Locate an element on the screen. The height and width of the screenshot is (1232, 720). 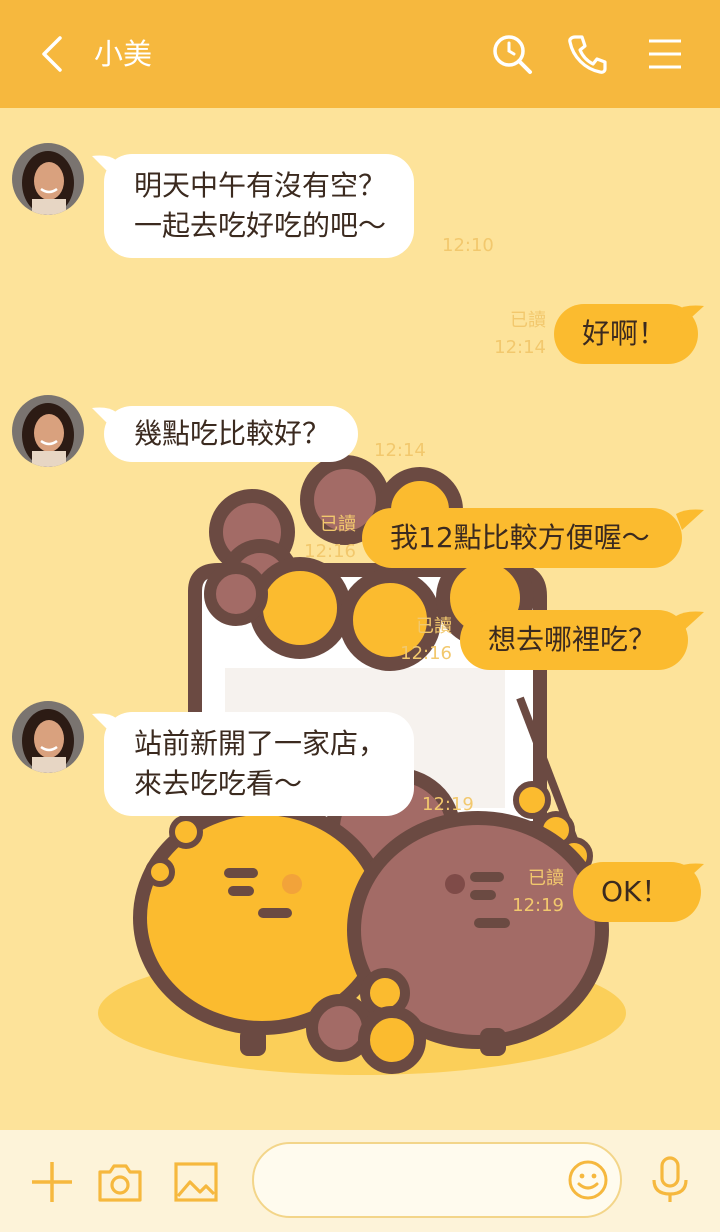
camera-button is located at coordinates (120, 1182).